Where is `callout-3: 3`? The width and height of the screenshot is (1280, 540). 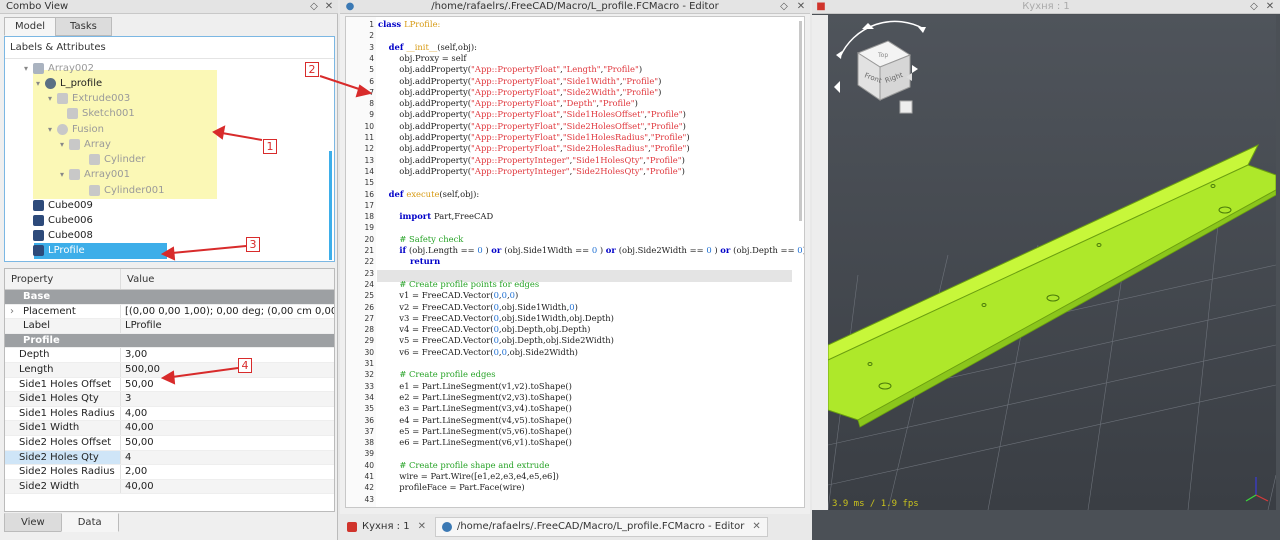 callout-3: 3 is located at coordinates (253, 244).